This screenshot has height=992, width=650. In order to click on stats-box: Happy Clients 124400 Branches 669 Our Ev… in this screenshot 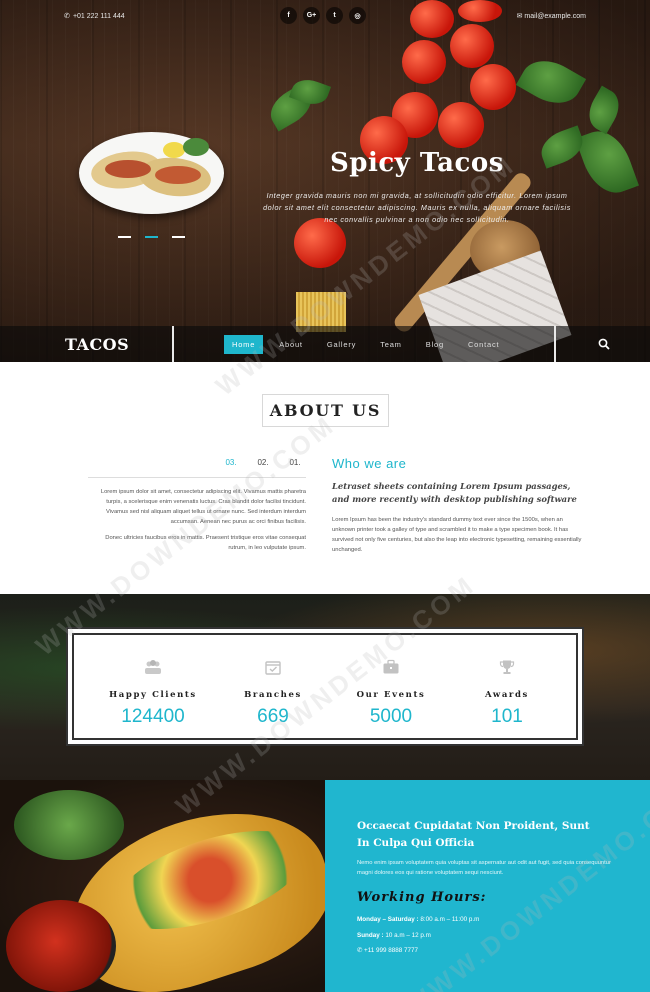, I will do `click(325, 686)`.